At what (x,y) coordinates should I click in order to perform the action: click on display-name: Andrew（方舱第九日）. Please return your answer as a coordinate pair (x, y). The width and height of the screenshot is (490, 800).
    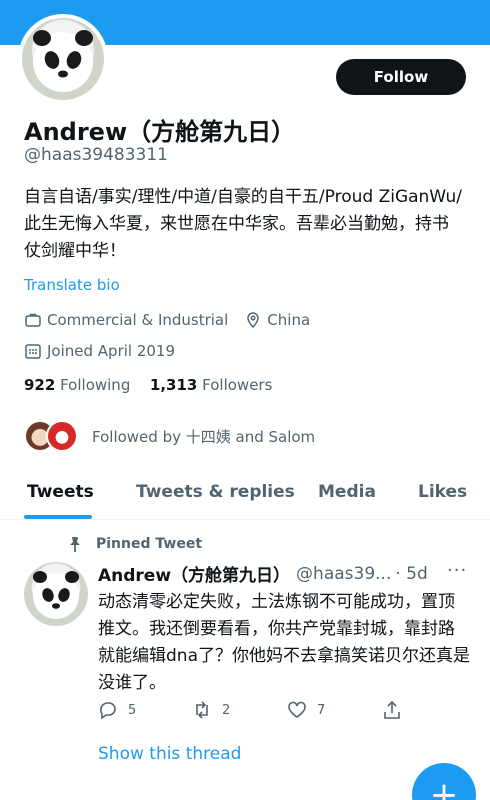
    Looking at the image, I should click on (160, 132).